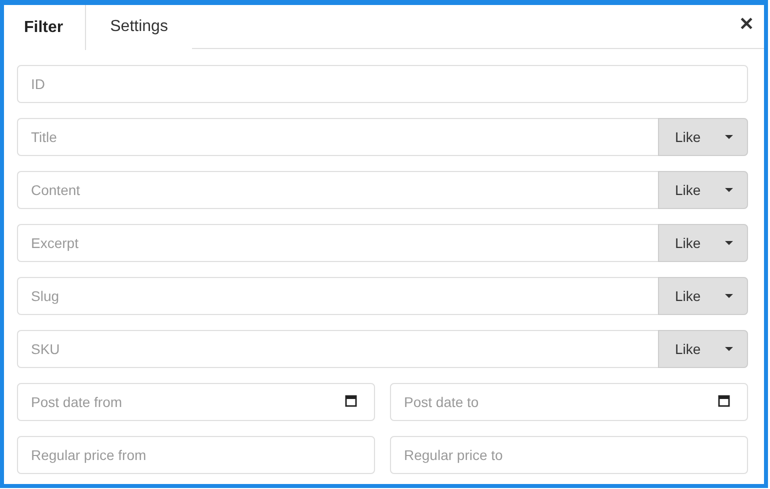  Describe the element at coordinates (337, 137) in the screenshot. I see `input-field: Title` at that location.